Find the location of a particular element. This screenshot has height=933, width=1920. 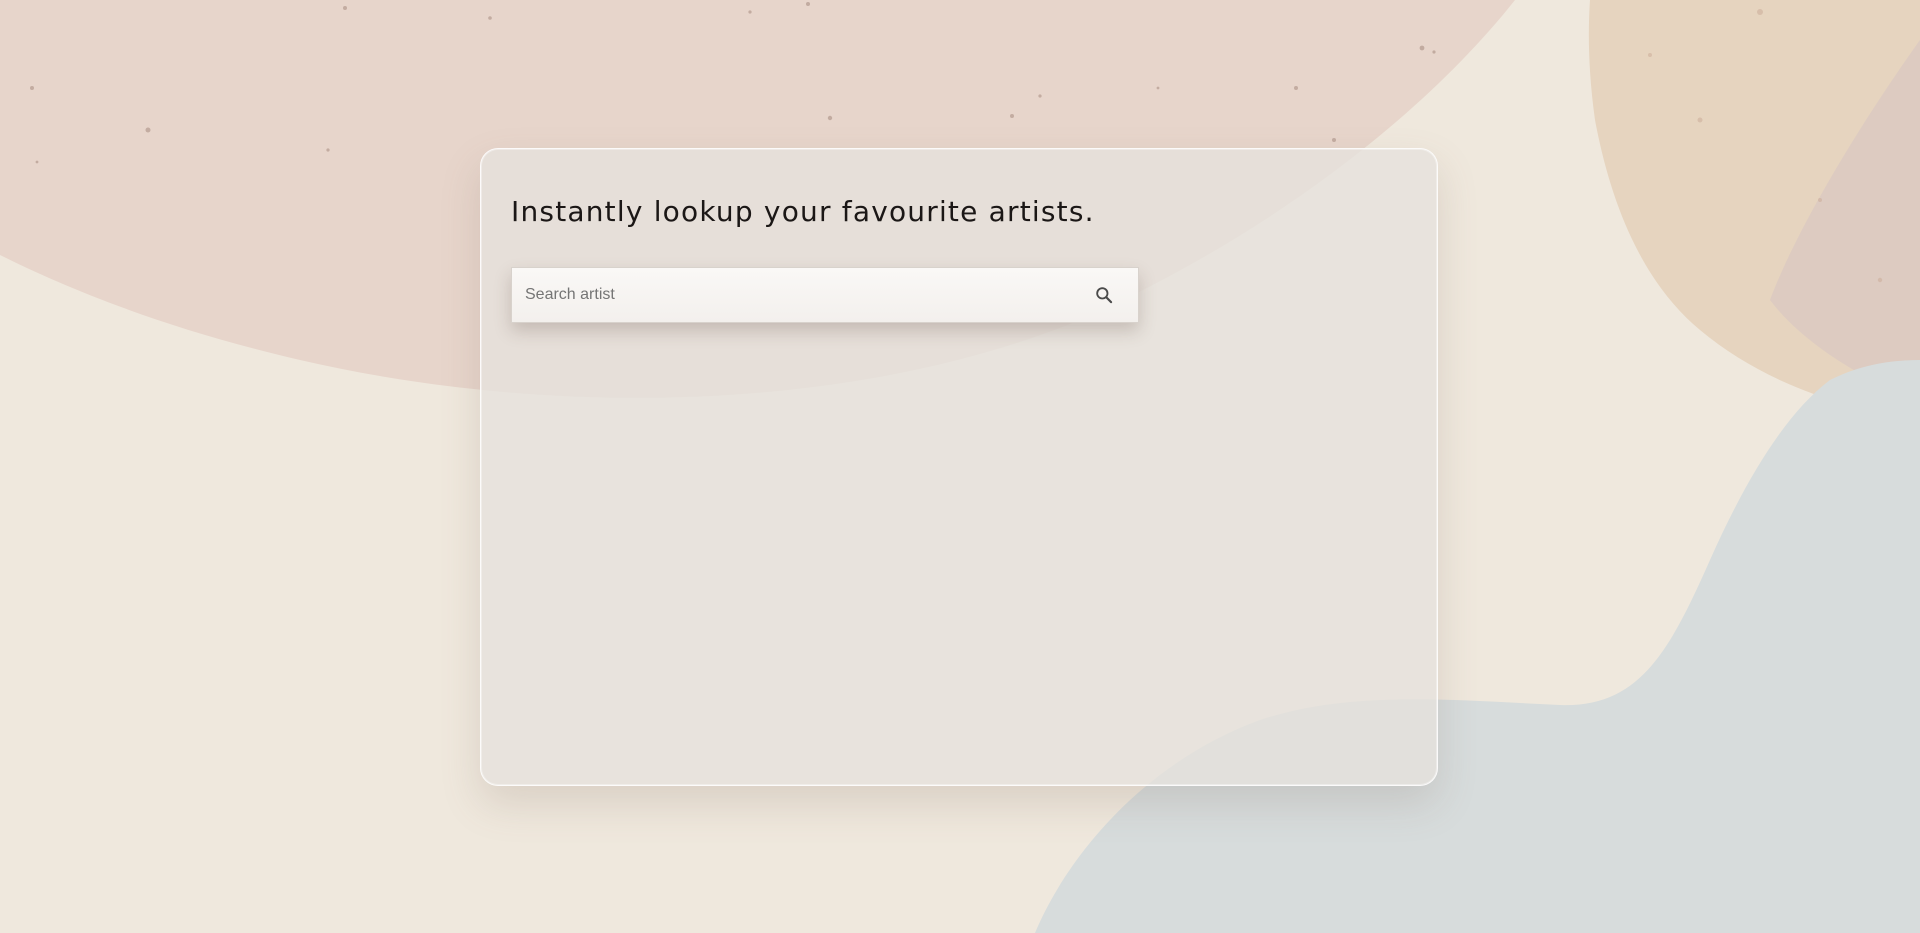

search-button is located at coordinates (1104, 295).